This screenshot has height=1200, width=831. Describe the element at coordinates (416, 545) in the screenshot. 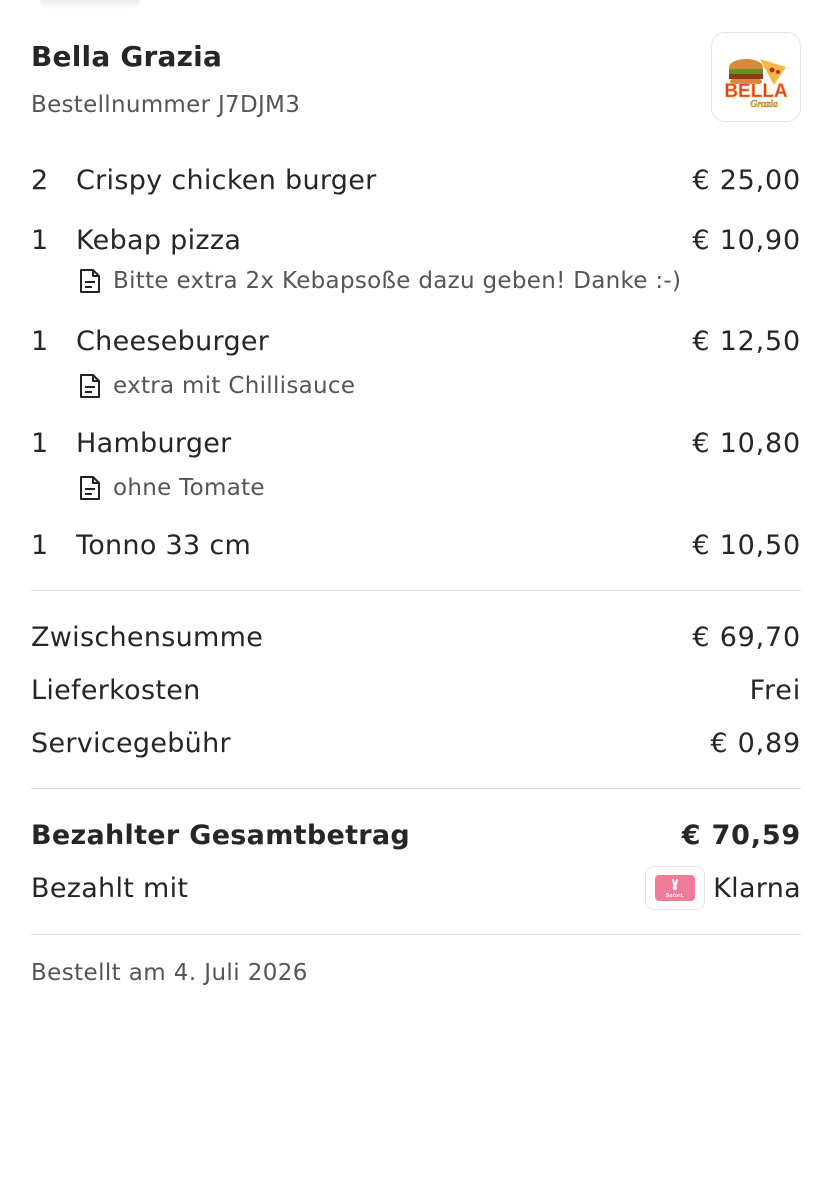

I see `list-item: 1 Tonno 33 cm € 10,50` at that location.